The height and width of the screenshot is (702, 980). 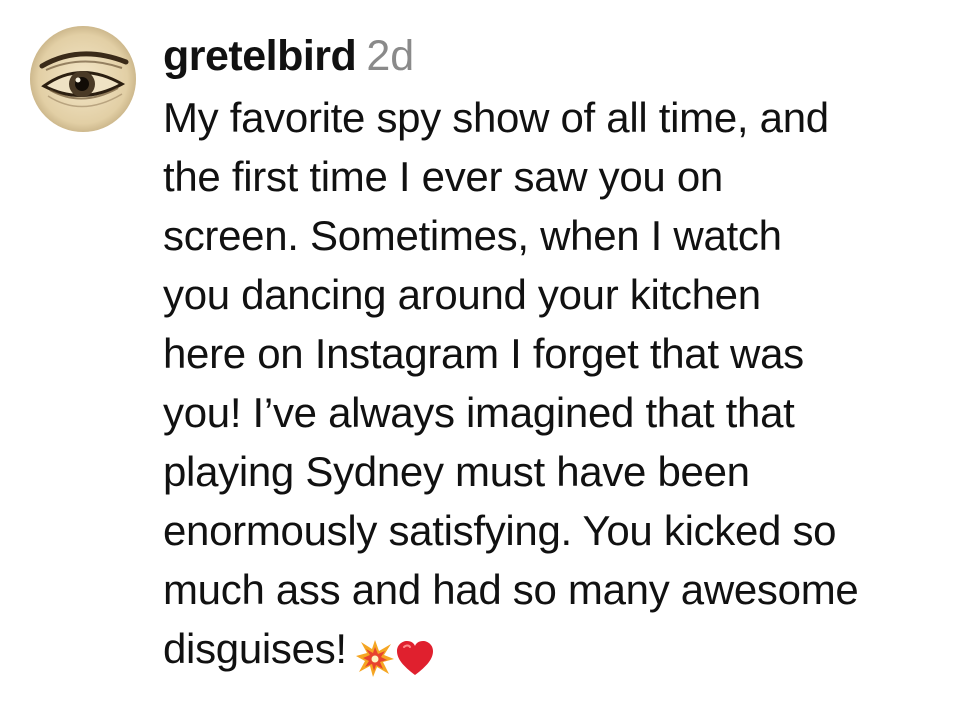 I want to click on comment-line: here on Instagram I forget that was, so click(x=483, y=353).